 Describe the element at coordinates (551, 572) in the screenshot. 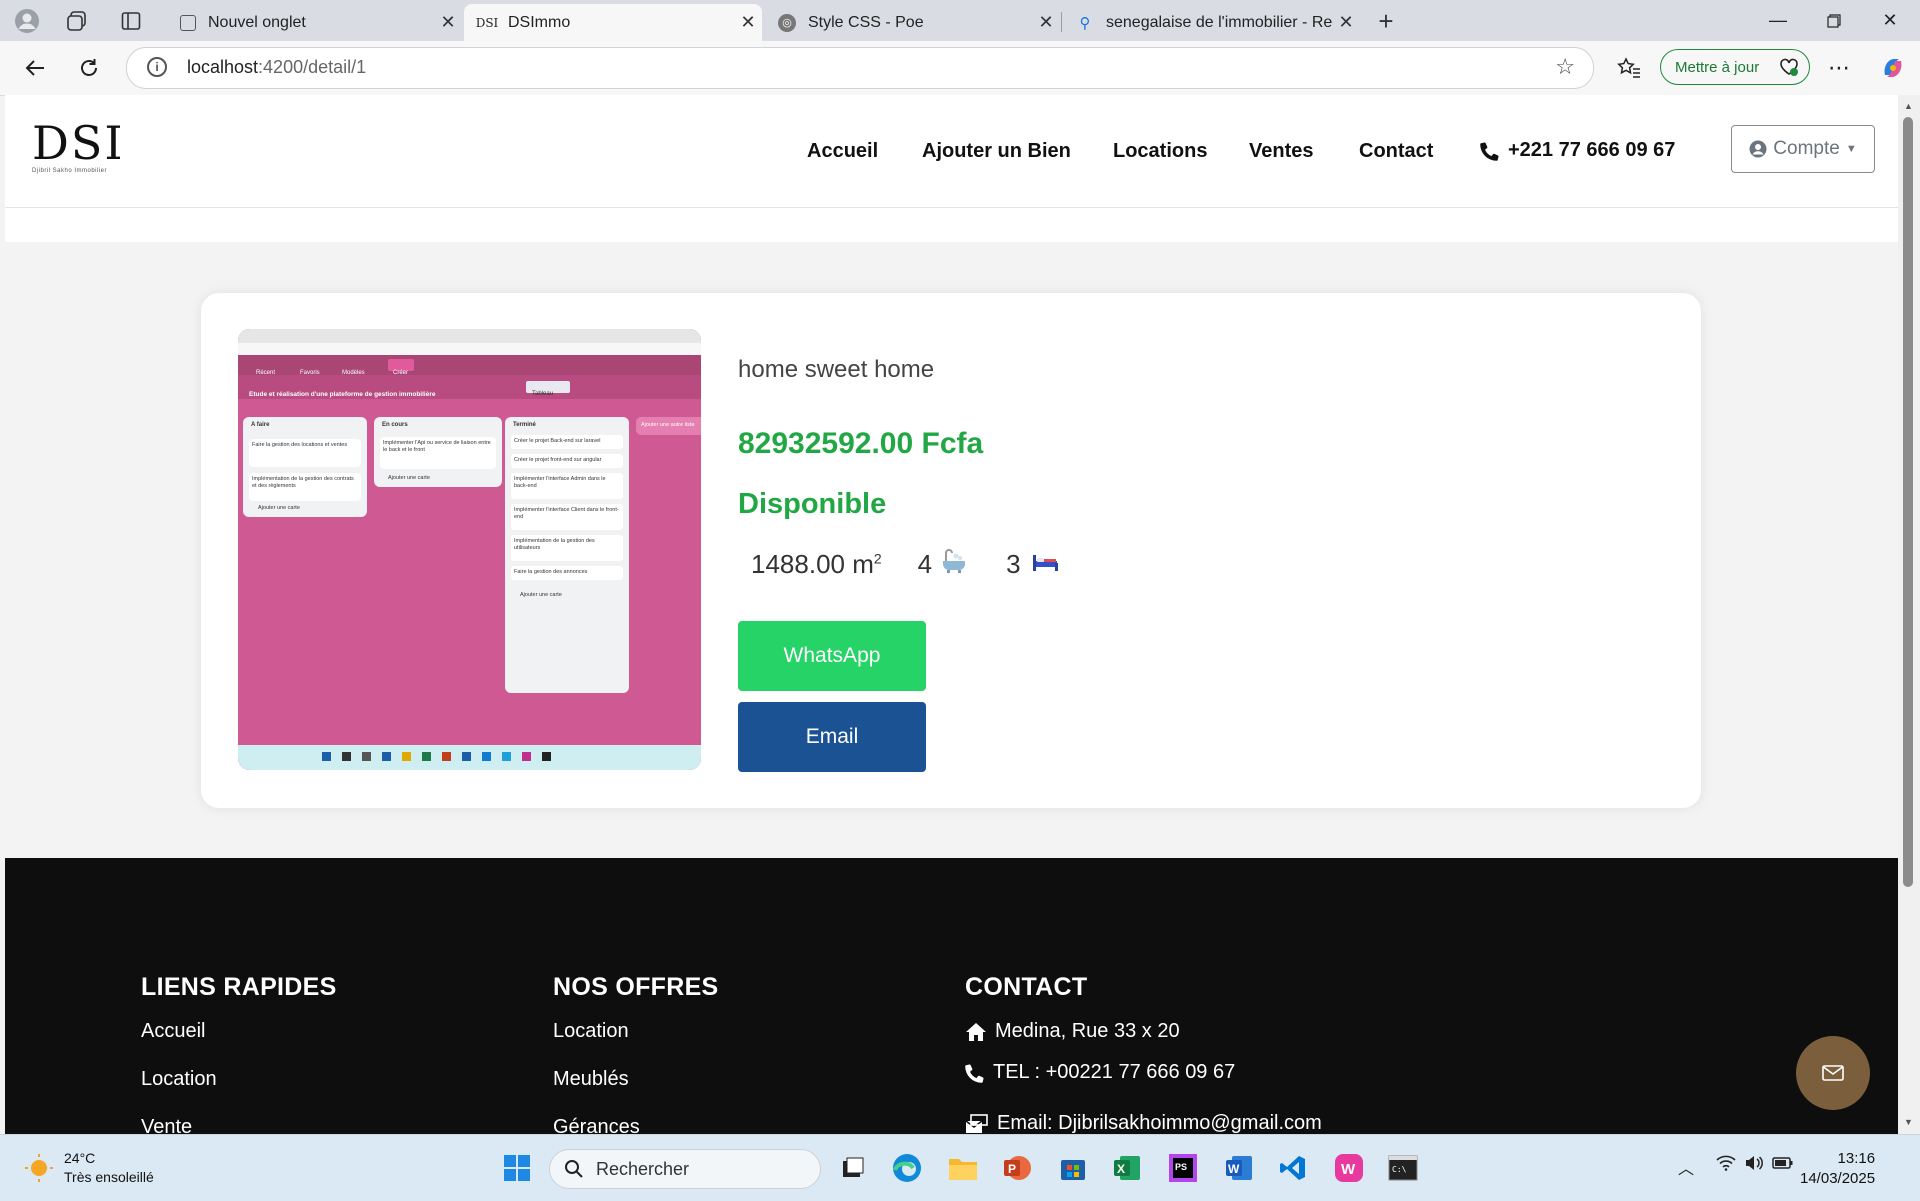

I see `screenshot-card: Faire la gestion des annonces` at that location.